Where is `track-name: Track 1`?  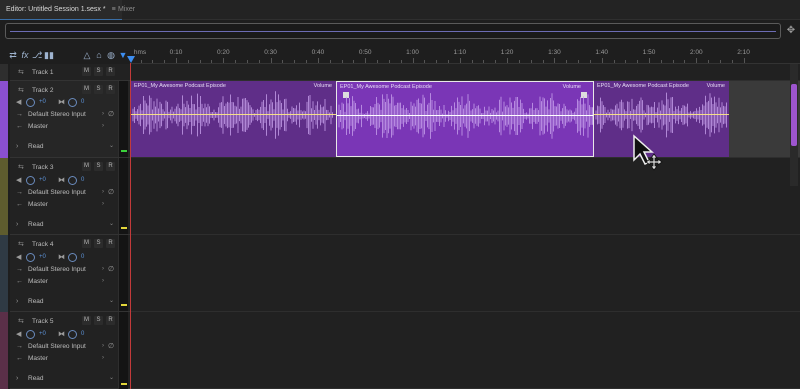
track-name: Track 1 is located at coordinates (42, 72).